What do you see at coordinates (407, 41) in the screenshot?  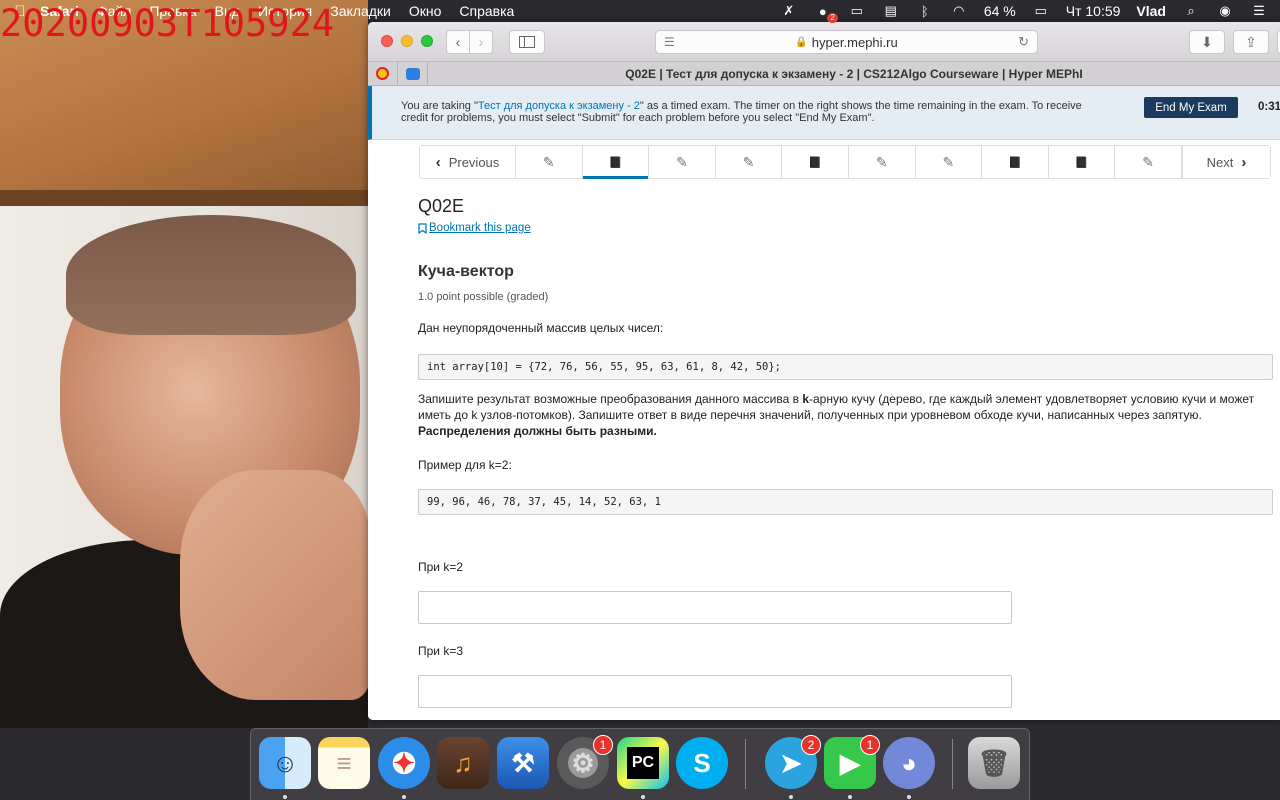 I see `minimize-window-button` at bounding box center [407, 41].